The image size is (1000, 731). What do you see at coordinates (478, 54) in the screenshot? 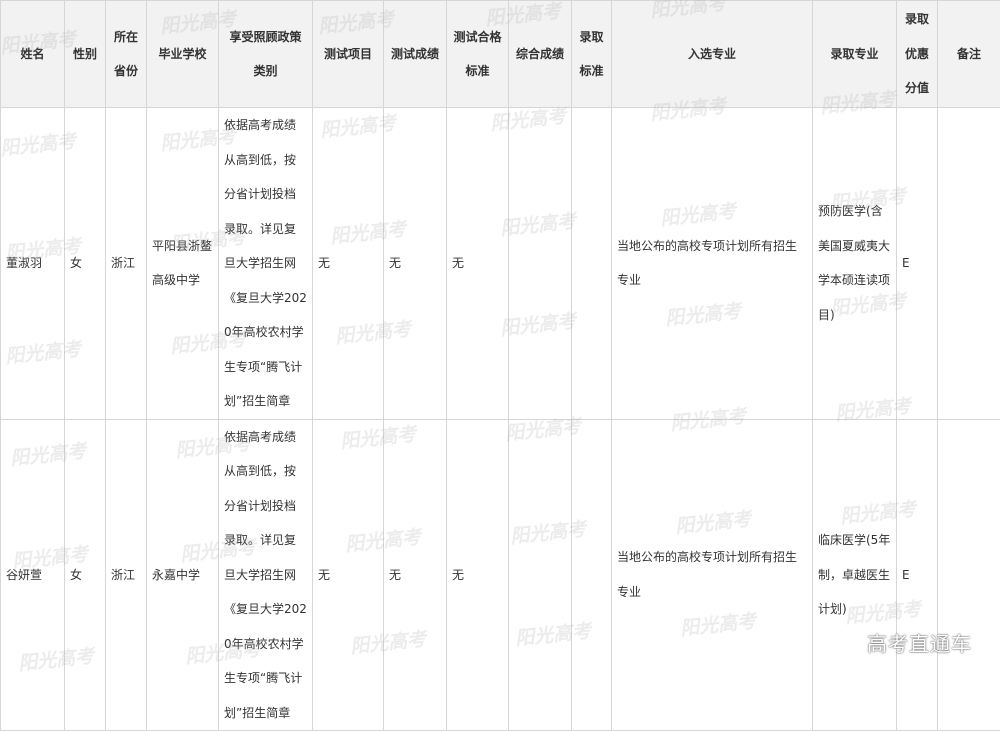
I see `col-header-pass-standard: 测试合格标准` at bounding box center [478, 54].